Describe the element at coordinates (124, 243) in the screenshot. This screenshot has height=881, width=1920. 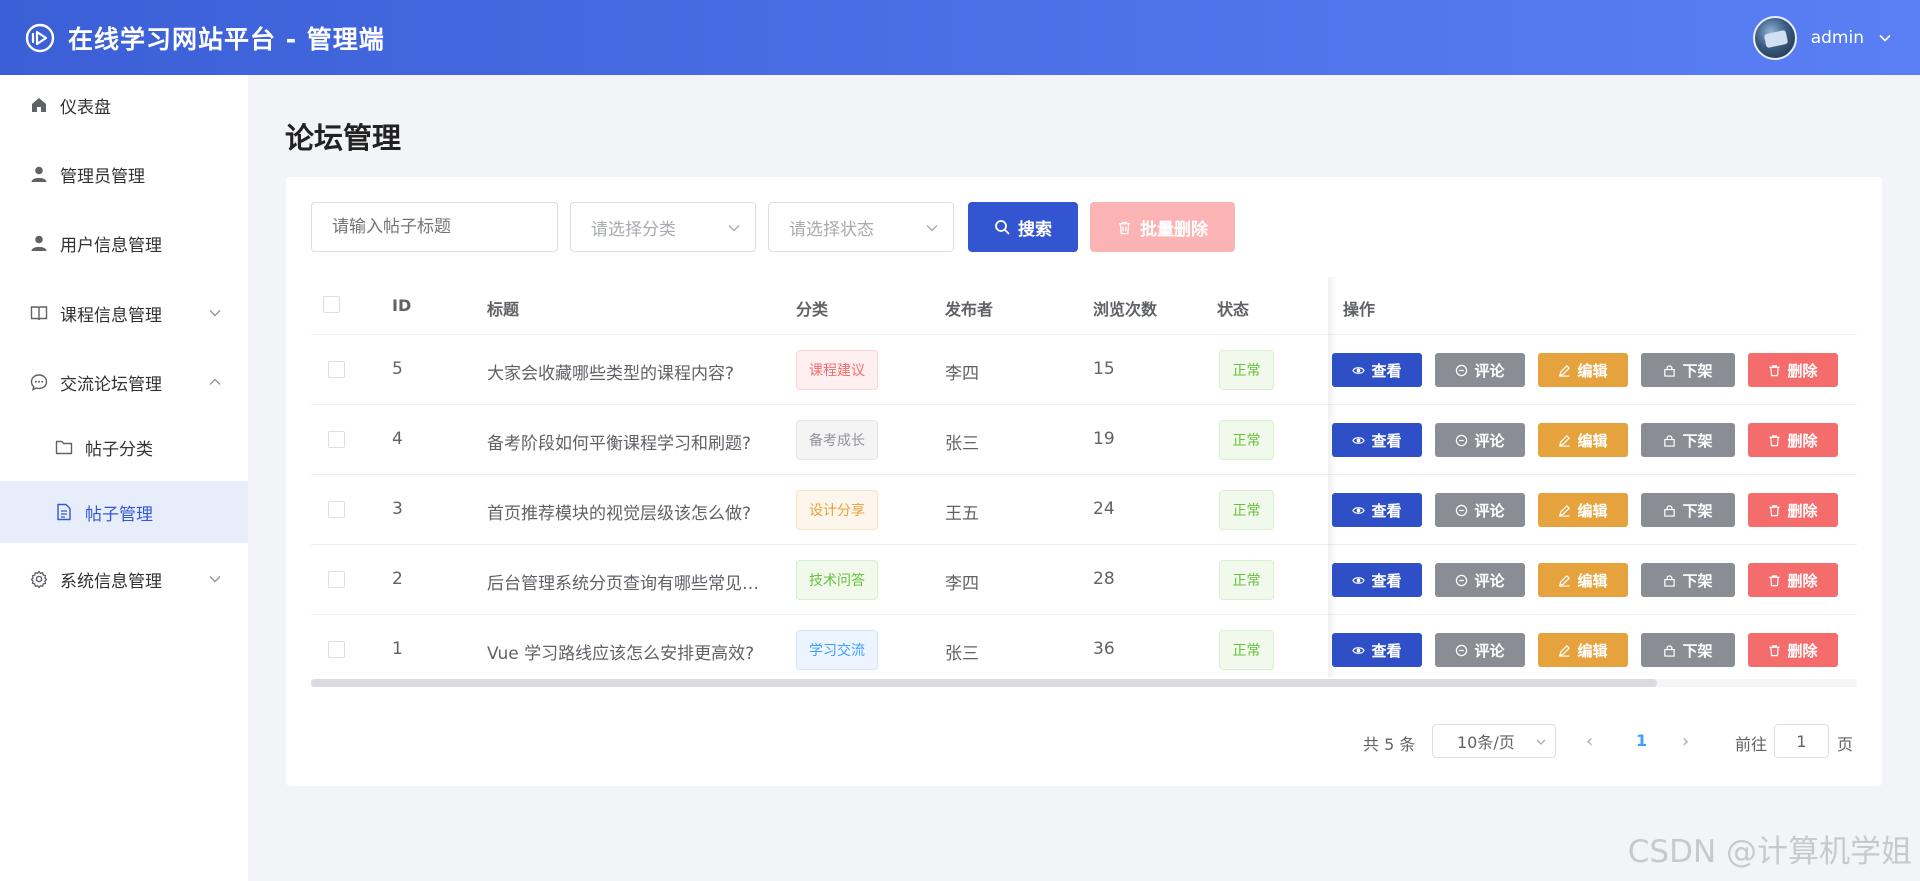
I see `sidebar-item-users: 用户信息管理` at that location.